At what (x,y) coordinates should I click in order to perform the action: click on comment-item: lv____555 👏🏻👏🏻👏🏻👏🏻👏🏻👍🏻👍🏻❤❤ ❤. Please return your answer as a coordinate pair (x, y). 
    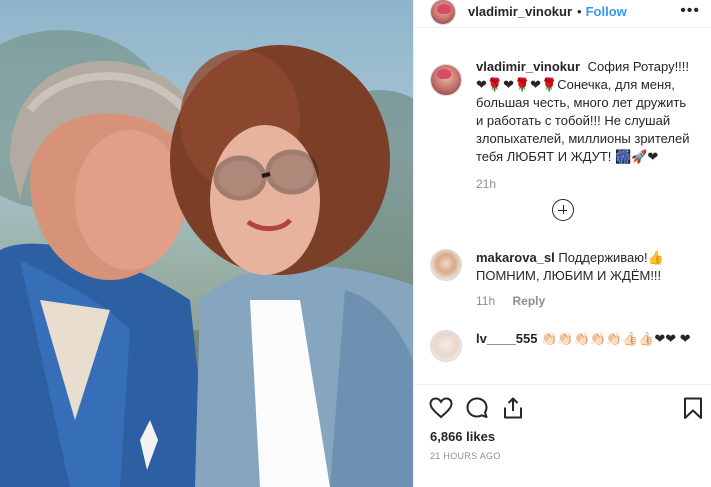
    Looking at the image, I should click on (565, 346).